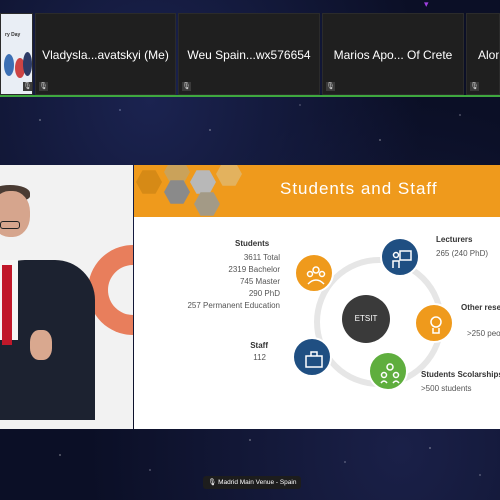  What do you see at coordinates (460, 374) in the screenshot?
I see `scholarships-title: Students Scolarships` at bounding box center [460, 374].